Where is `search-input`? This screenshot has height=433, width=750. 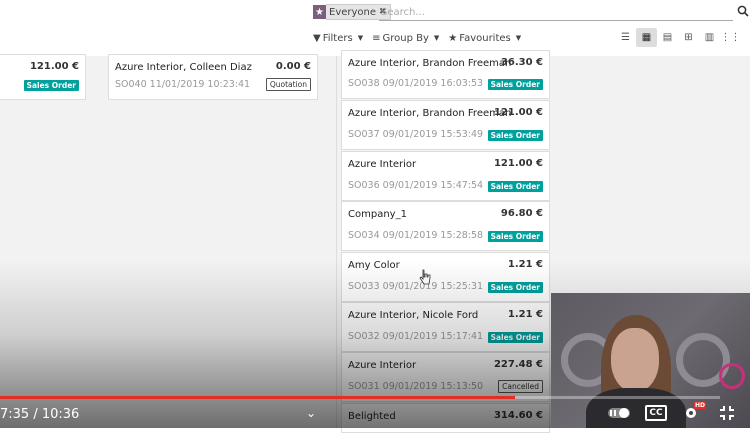 search-input is located at coordinates (556, 12).